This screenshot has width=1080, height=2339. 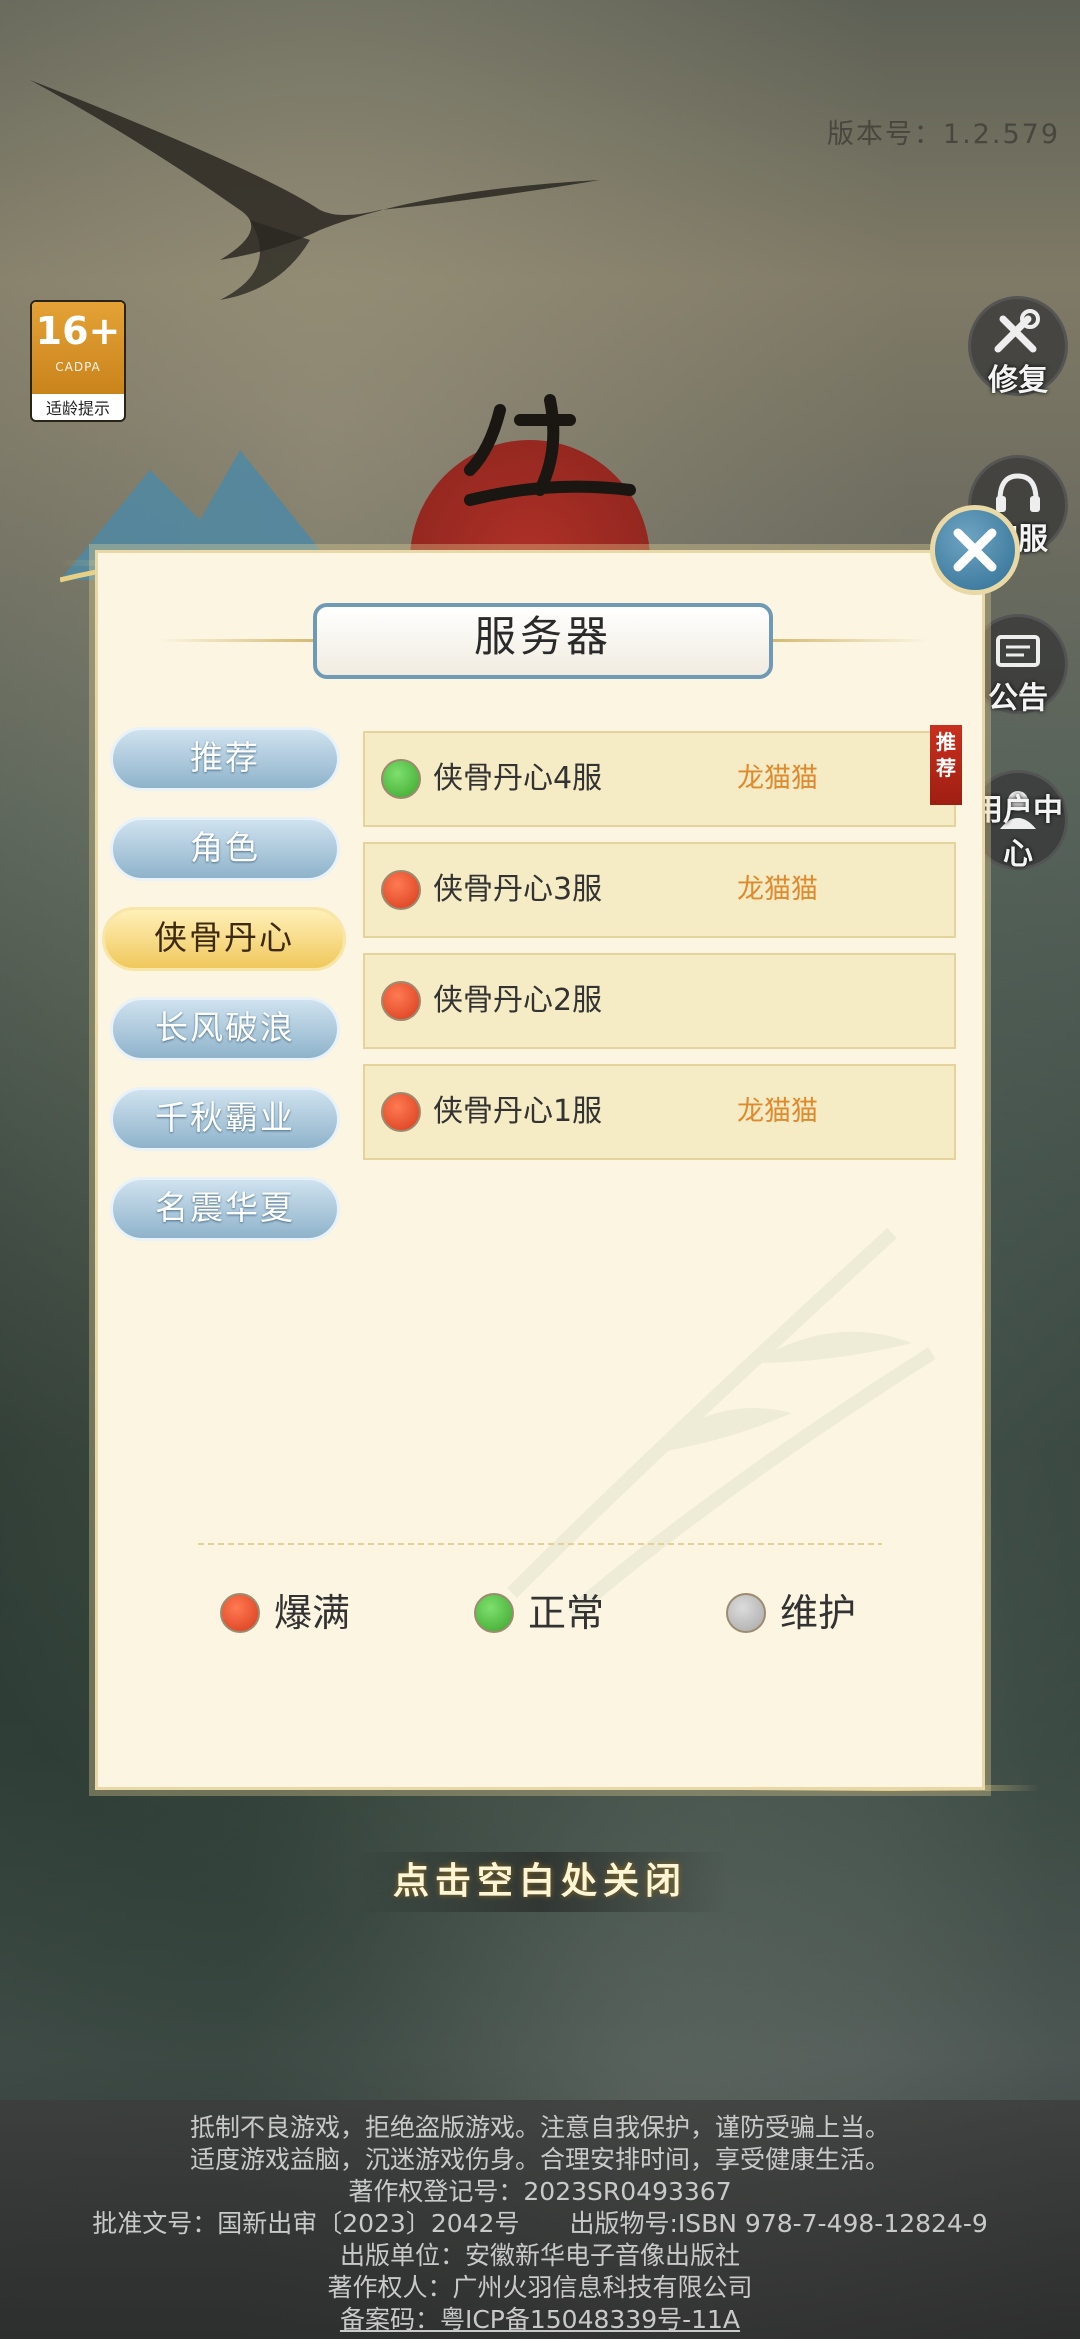 I want to click on age-rating-caption: 适龄提示, so click(x=77, y=408).